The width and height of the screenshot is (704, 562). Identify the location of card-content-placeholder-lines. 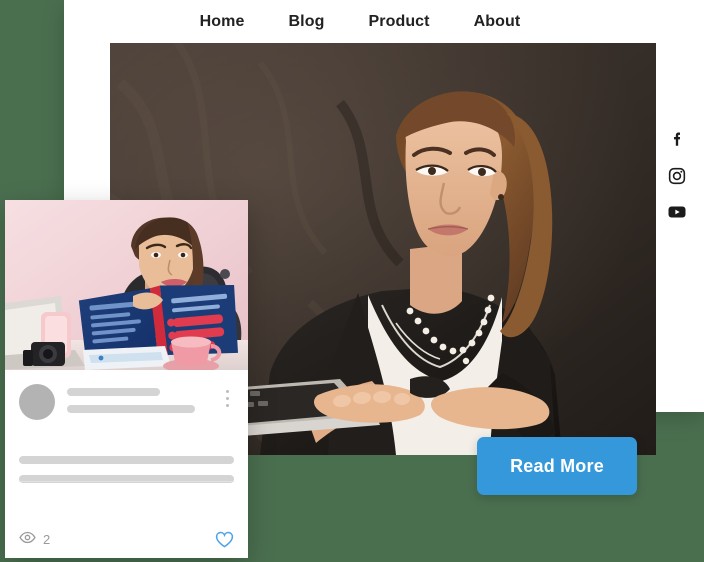
(126, 469).